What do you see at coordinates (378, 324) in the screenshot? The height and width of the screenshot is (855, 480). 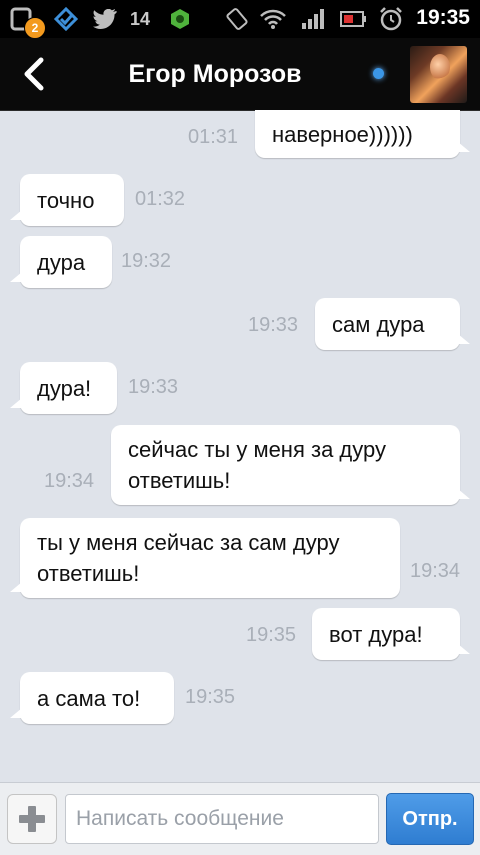 I see `message-text: сам дура` at bounding box center [378, 324].